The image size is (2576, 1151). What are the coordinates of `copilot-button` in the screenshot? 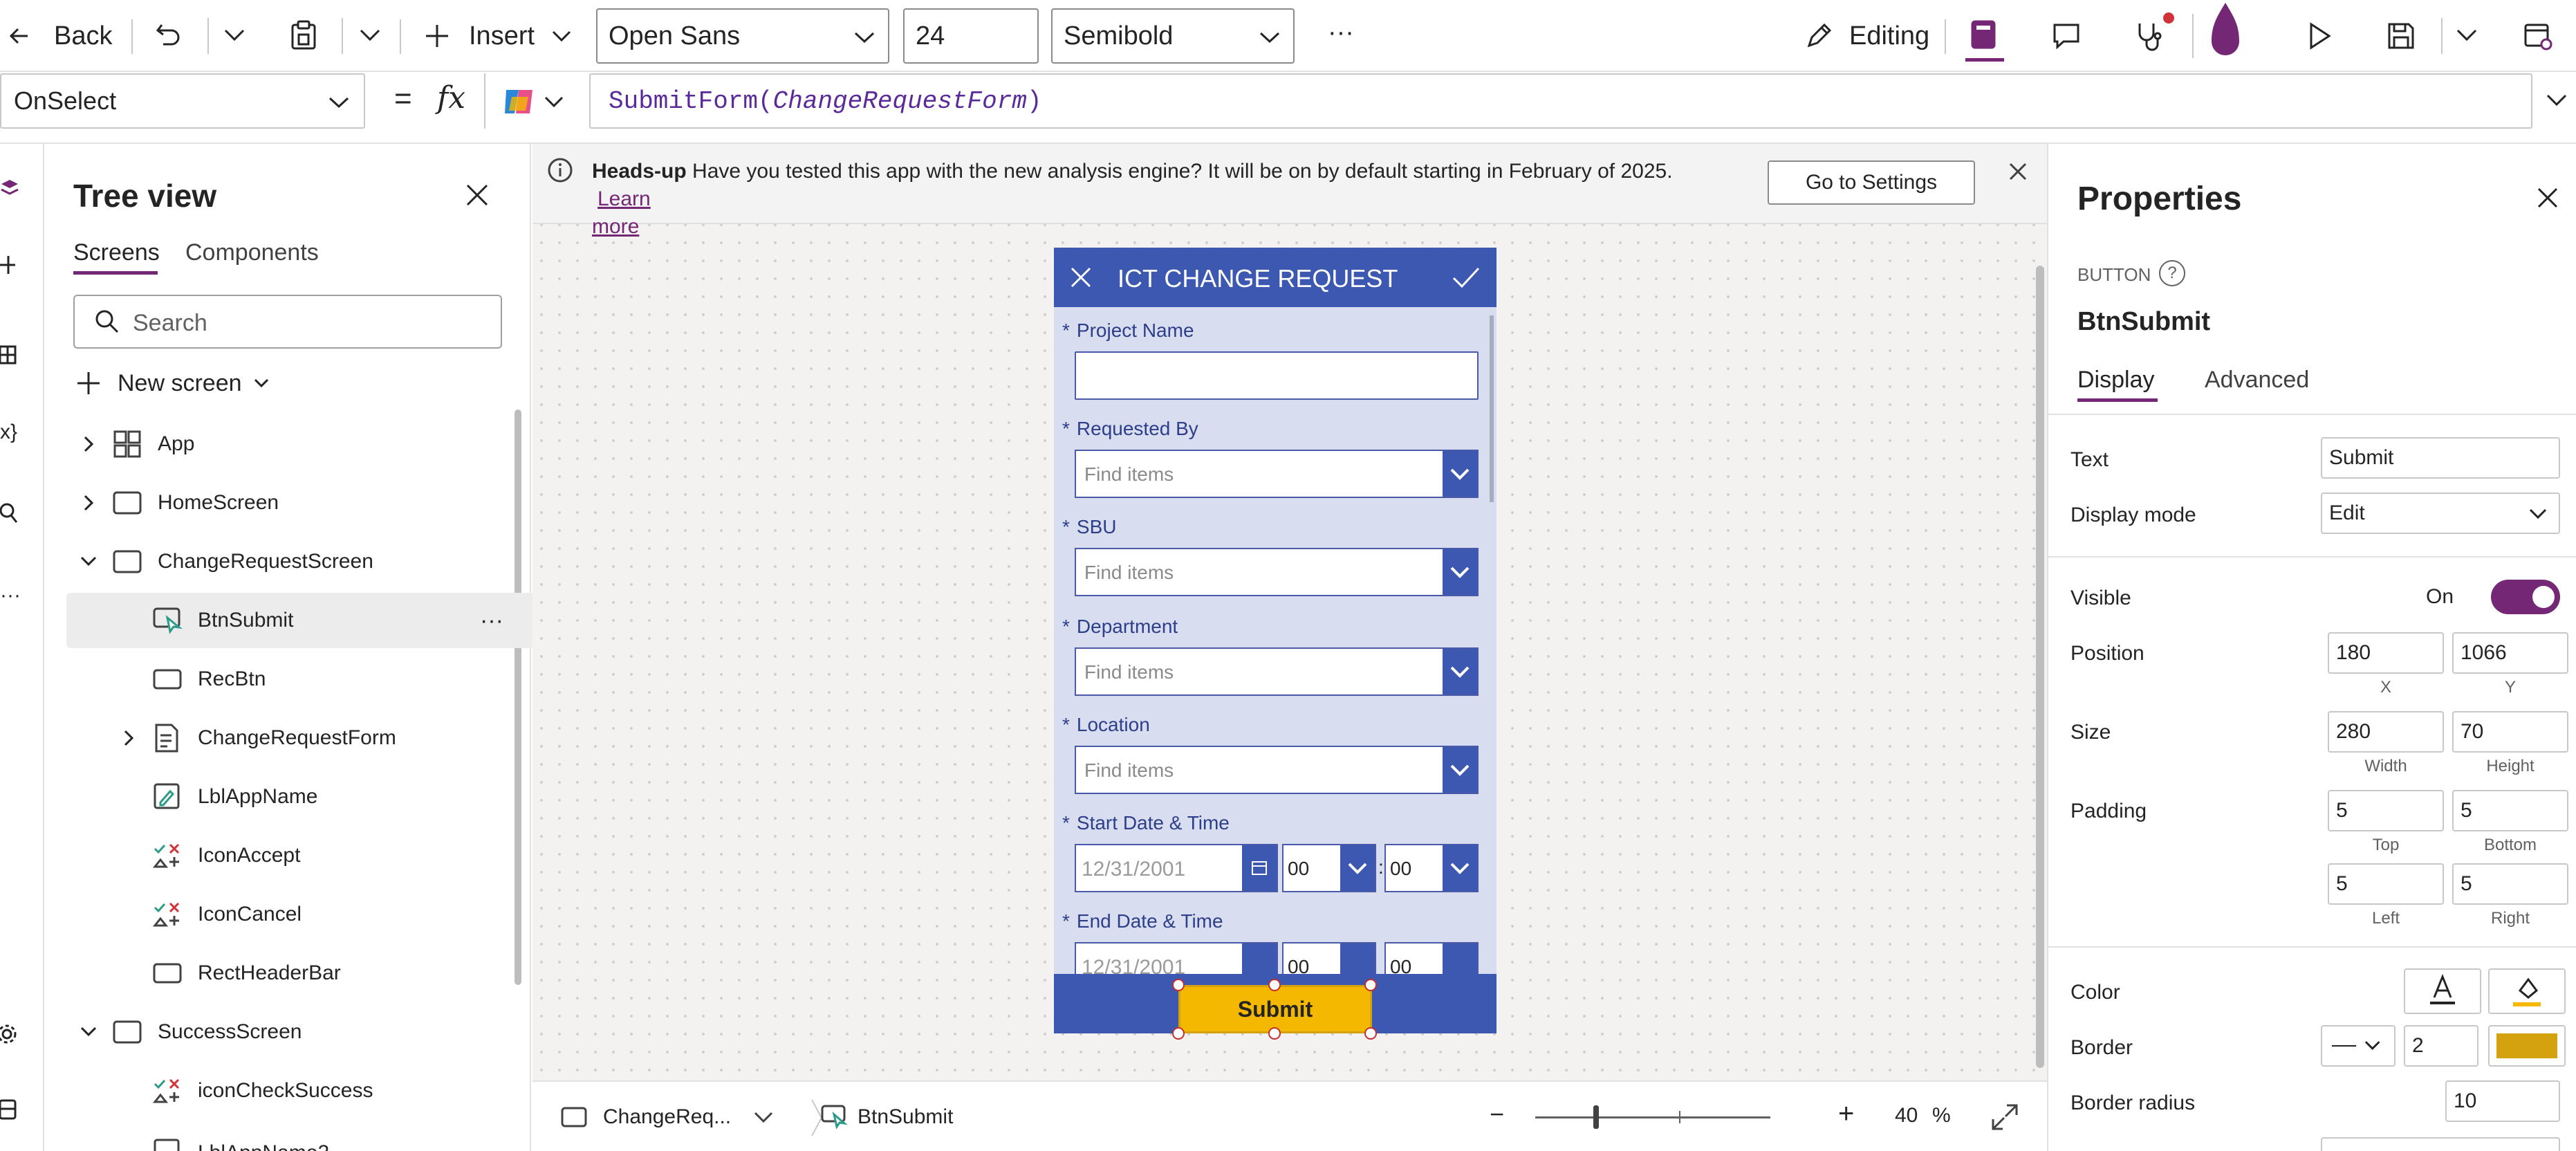 It's located at (532, 102).